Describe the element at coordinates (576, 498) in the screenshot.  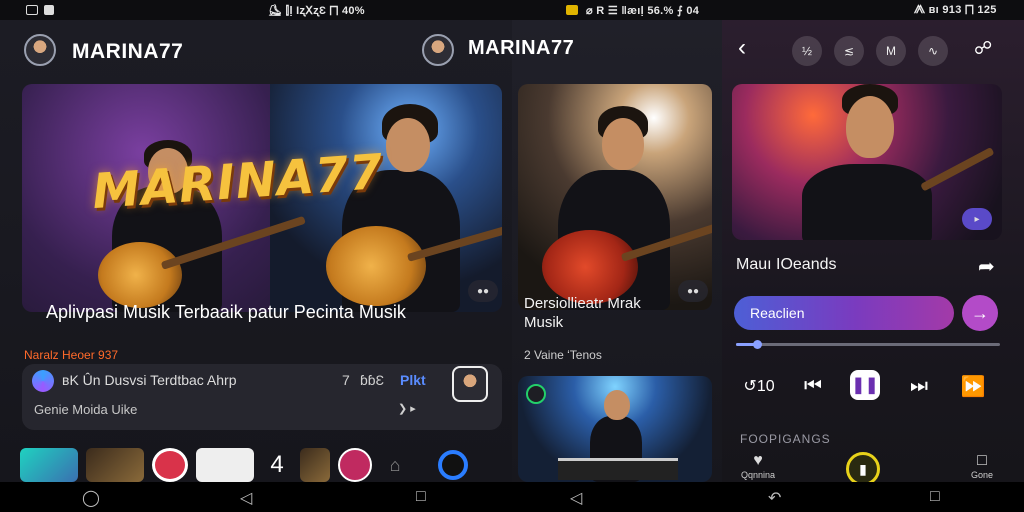
I see `nav-back-icon-2: ◁` at that location.